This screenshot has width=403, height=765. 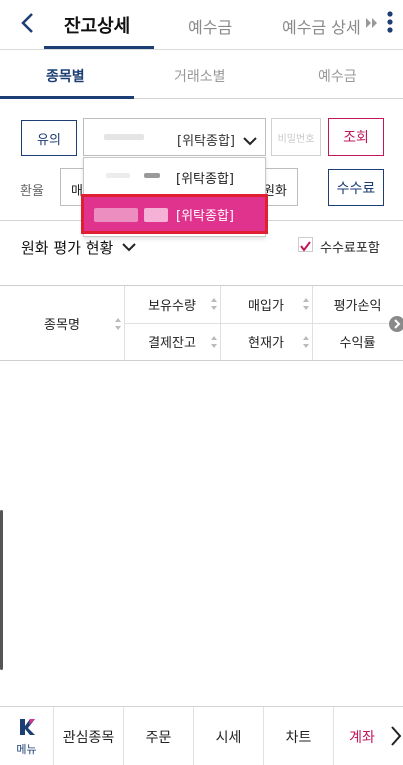 I want to click on password-field: 비밀번호, so click(x=296, y=137).